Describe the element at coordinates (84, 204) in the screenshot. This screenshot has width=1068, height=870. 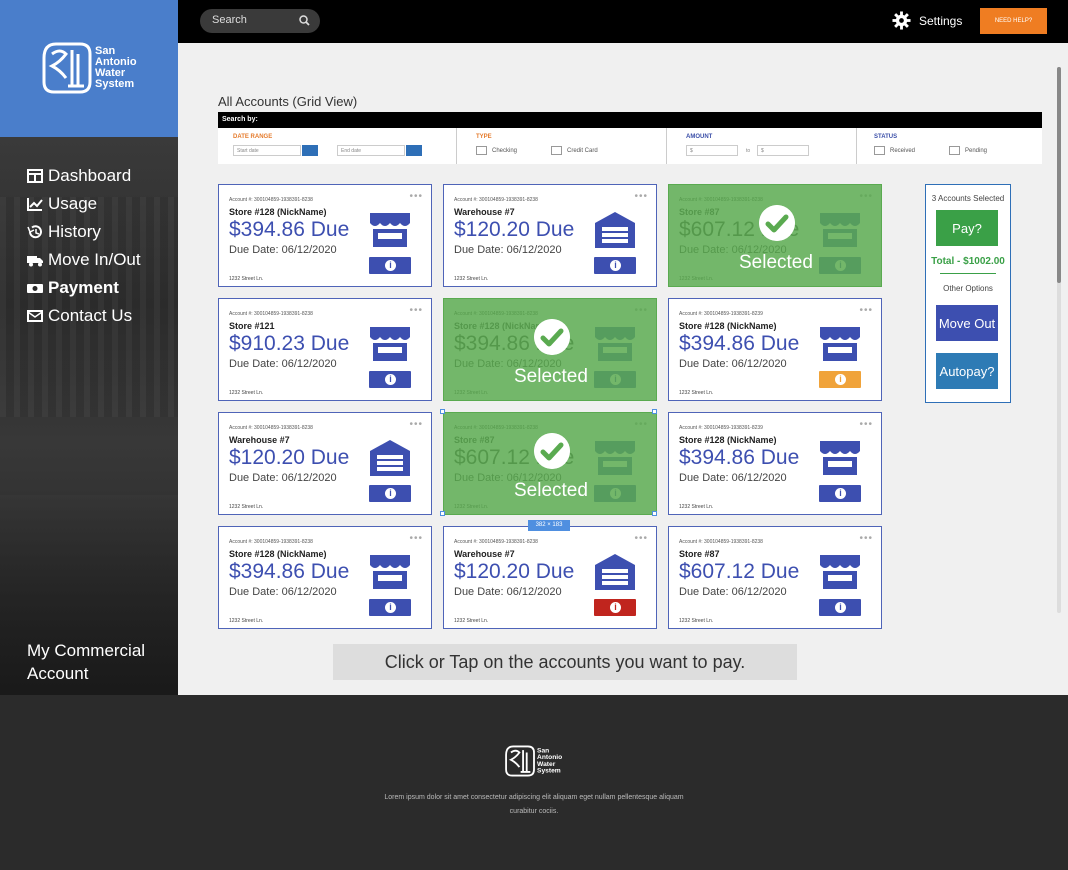
I see `nav-item-usage: Usage` at that location.